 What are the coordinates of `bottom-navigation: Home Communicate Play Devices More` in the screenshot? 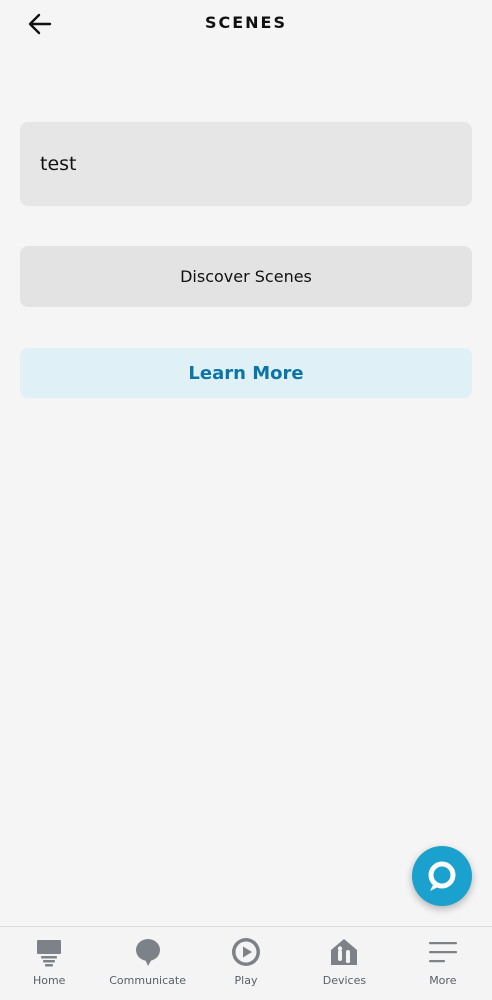 It's located at (246, 963).